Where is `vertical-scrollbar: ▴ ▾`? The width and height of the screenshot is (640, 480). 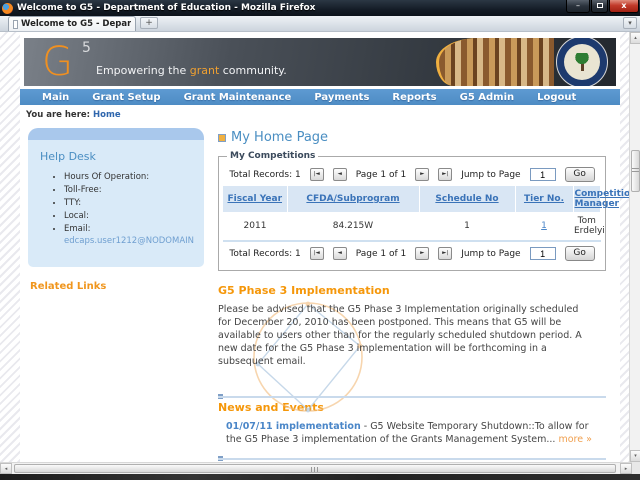
vertical-scrollbar: ▴ ▾ is located at coordinates (634, 247).